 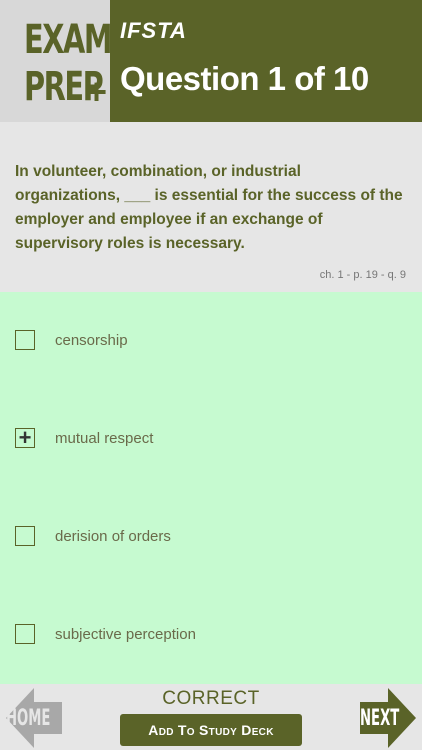 I want to click on answer-label: mutual respect, so click(x=104, y=438).